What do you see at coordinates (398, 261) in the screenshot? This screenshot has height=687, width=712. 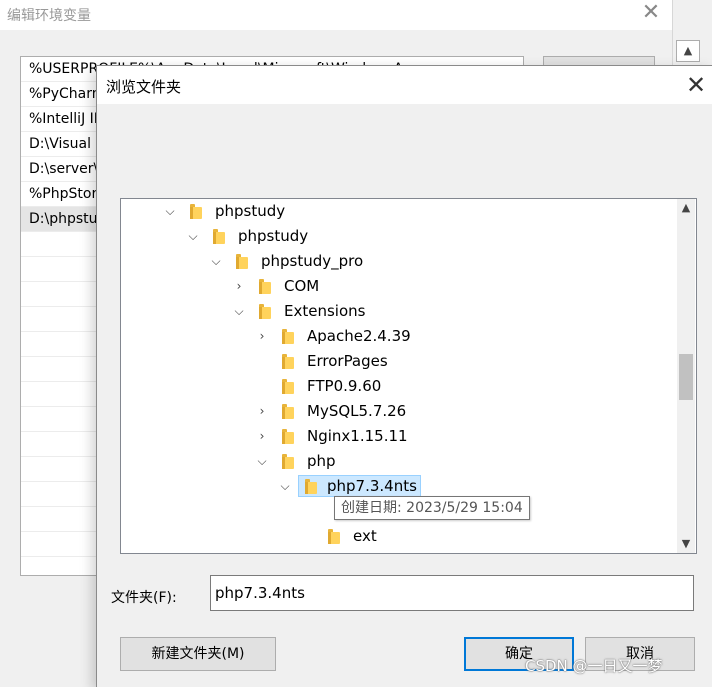 I see `tree-item: ⌵ phpstudy_pro` at bounding box center [398, 261].